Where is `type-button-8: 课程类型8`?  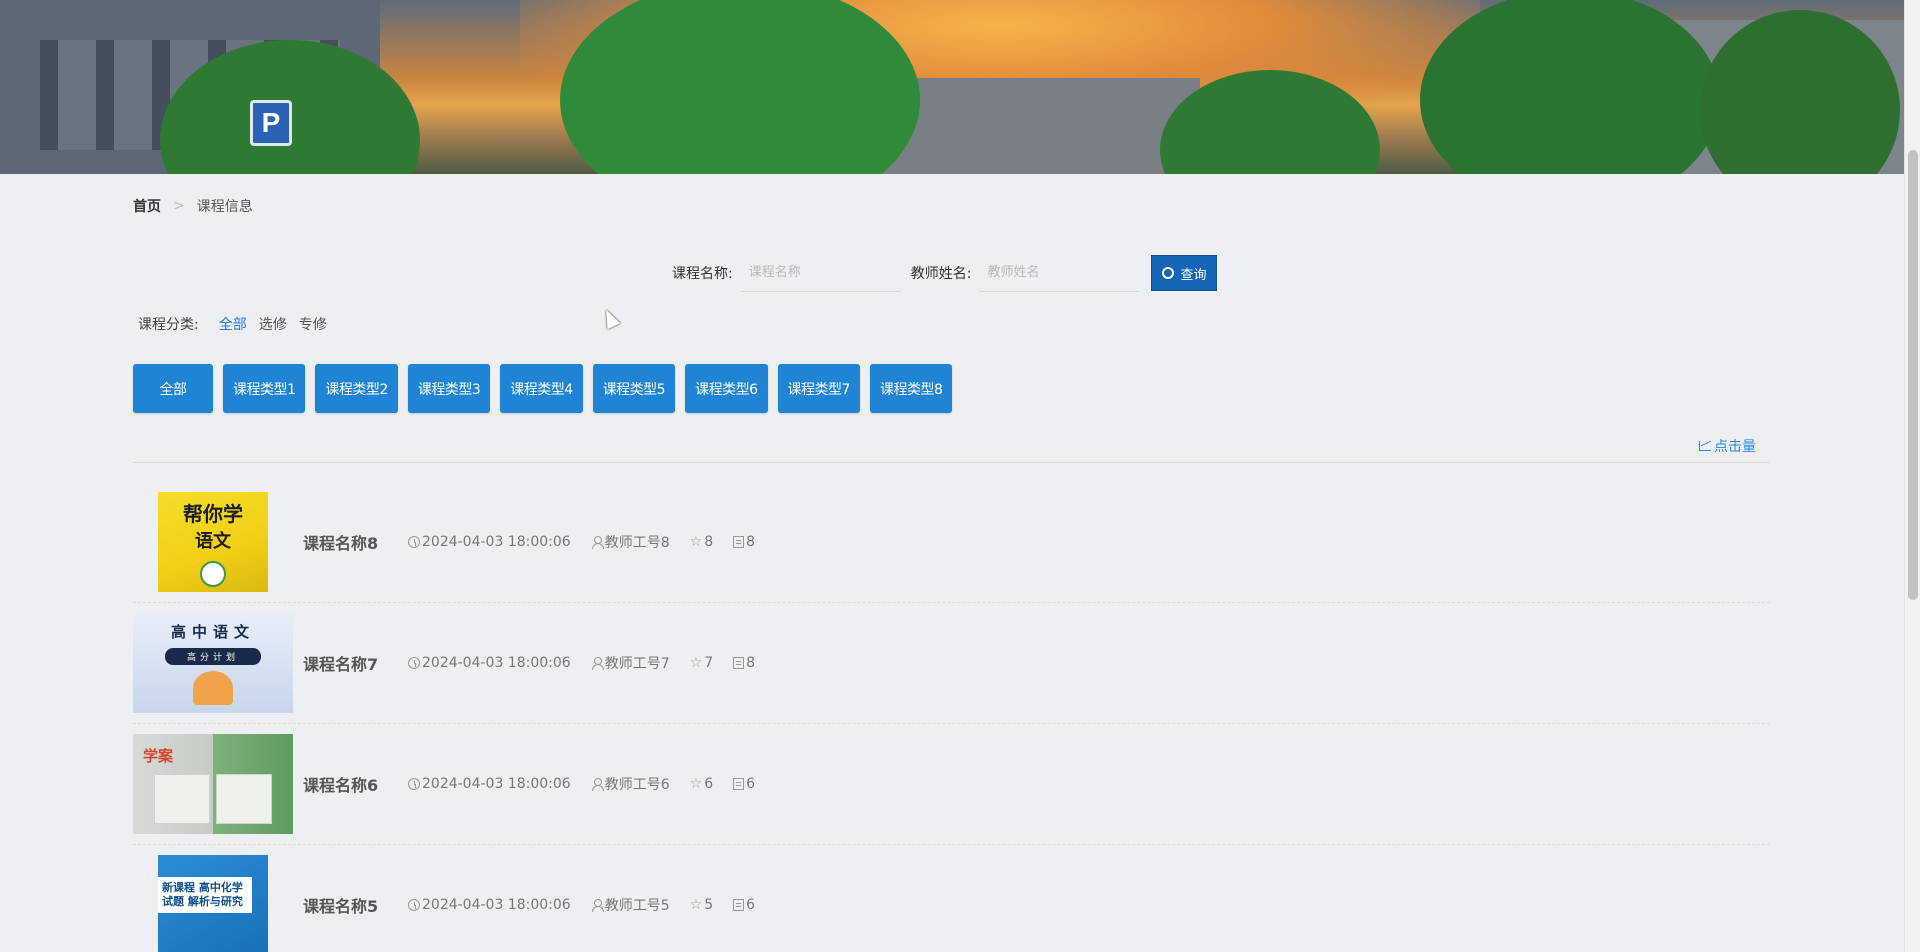
type-button-8: 课程类型8 is located at coordinates (911, 388).